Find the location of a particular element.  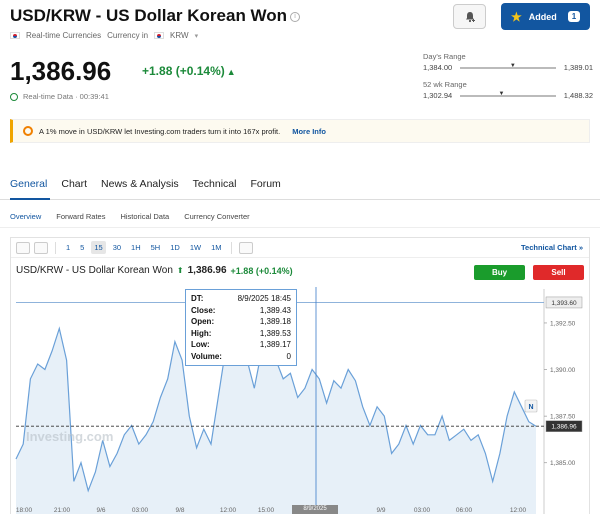

crosshair-date-flag: 8/9/2025 is located at coordinates (315, 509).